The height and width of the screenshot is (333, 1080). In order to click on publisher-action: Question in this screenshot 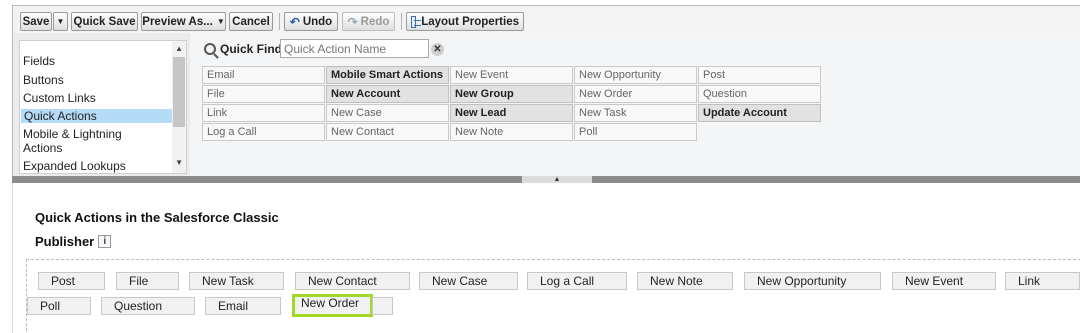, I will do `click(148, 306)`.